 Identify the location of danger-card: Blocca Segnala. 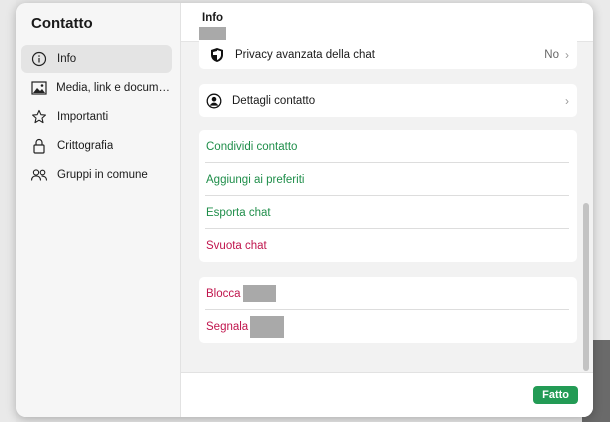
(388, 310).